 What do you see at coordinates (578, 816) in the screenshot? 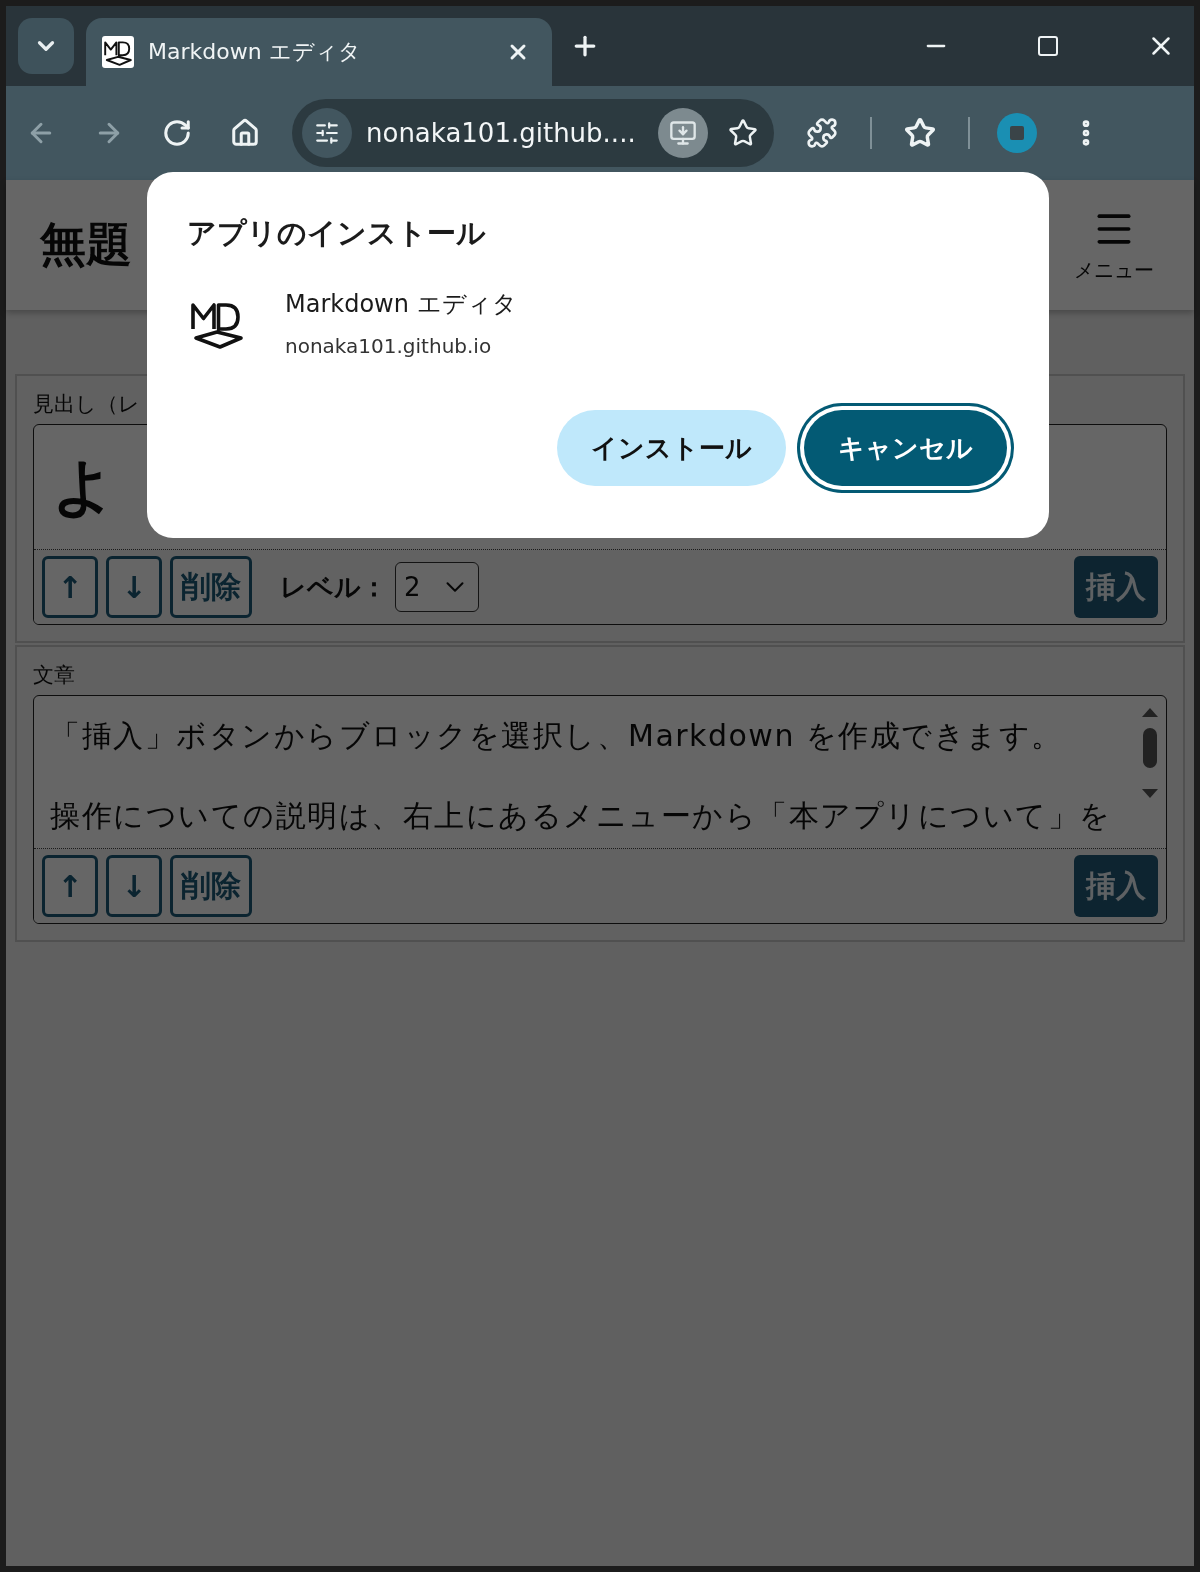
I see `paragraph-text: 操作についての説明は、右上にあるメニューから「本アプリについて」を` at bounding box center [578, 816].